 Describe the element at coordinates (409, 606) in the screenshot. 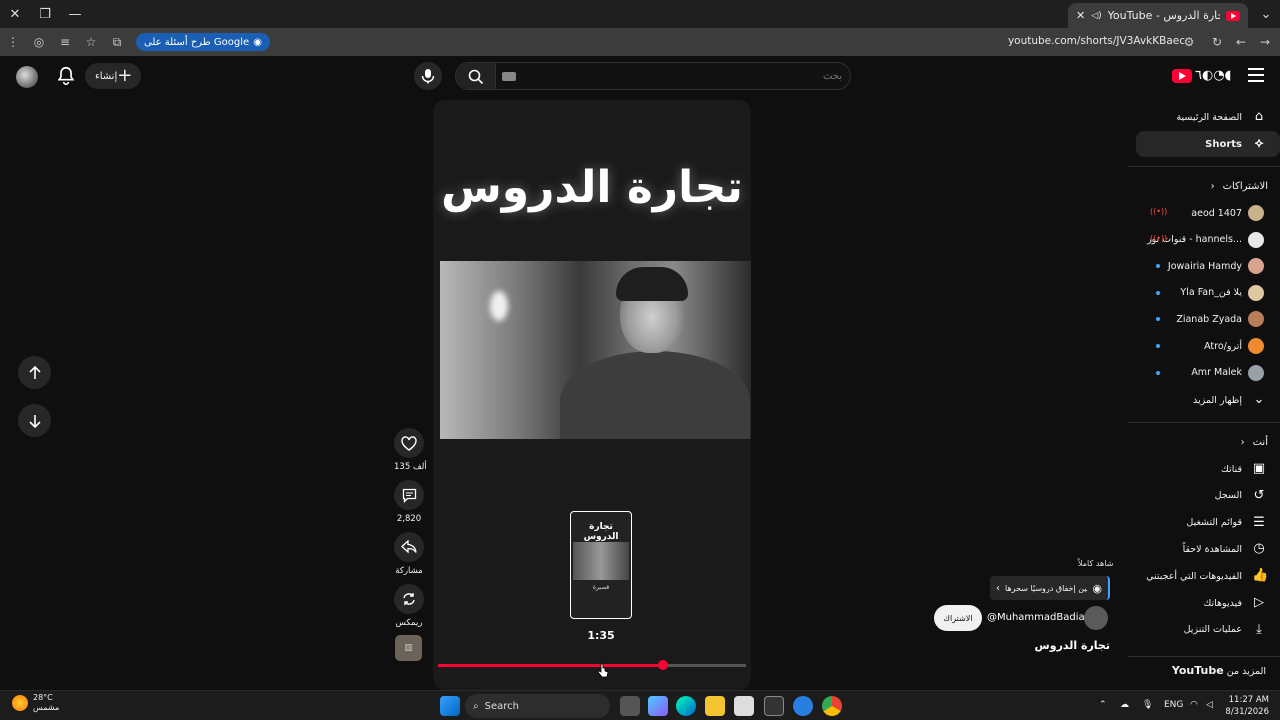

I see `remix-button: ريمكس` at that location.